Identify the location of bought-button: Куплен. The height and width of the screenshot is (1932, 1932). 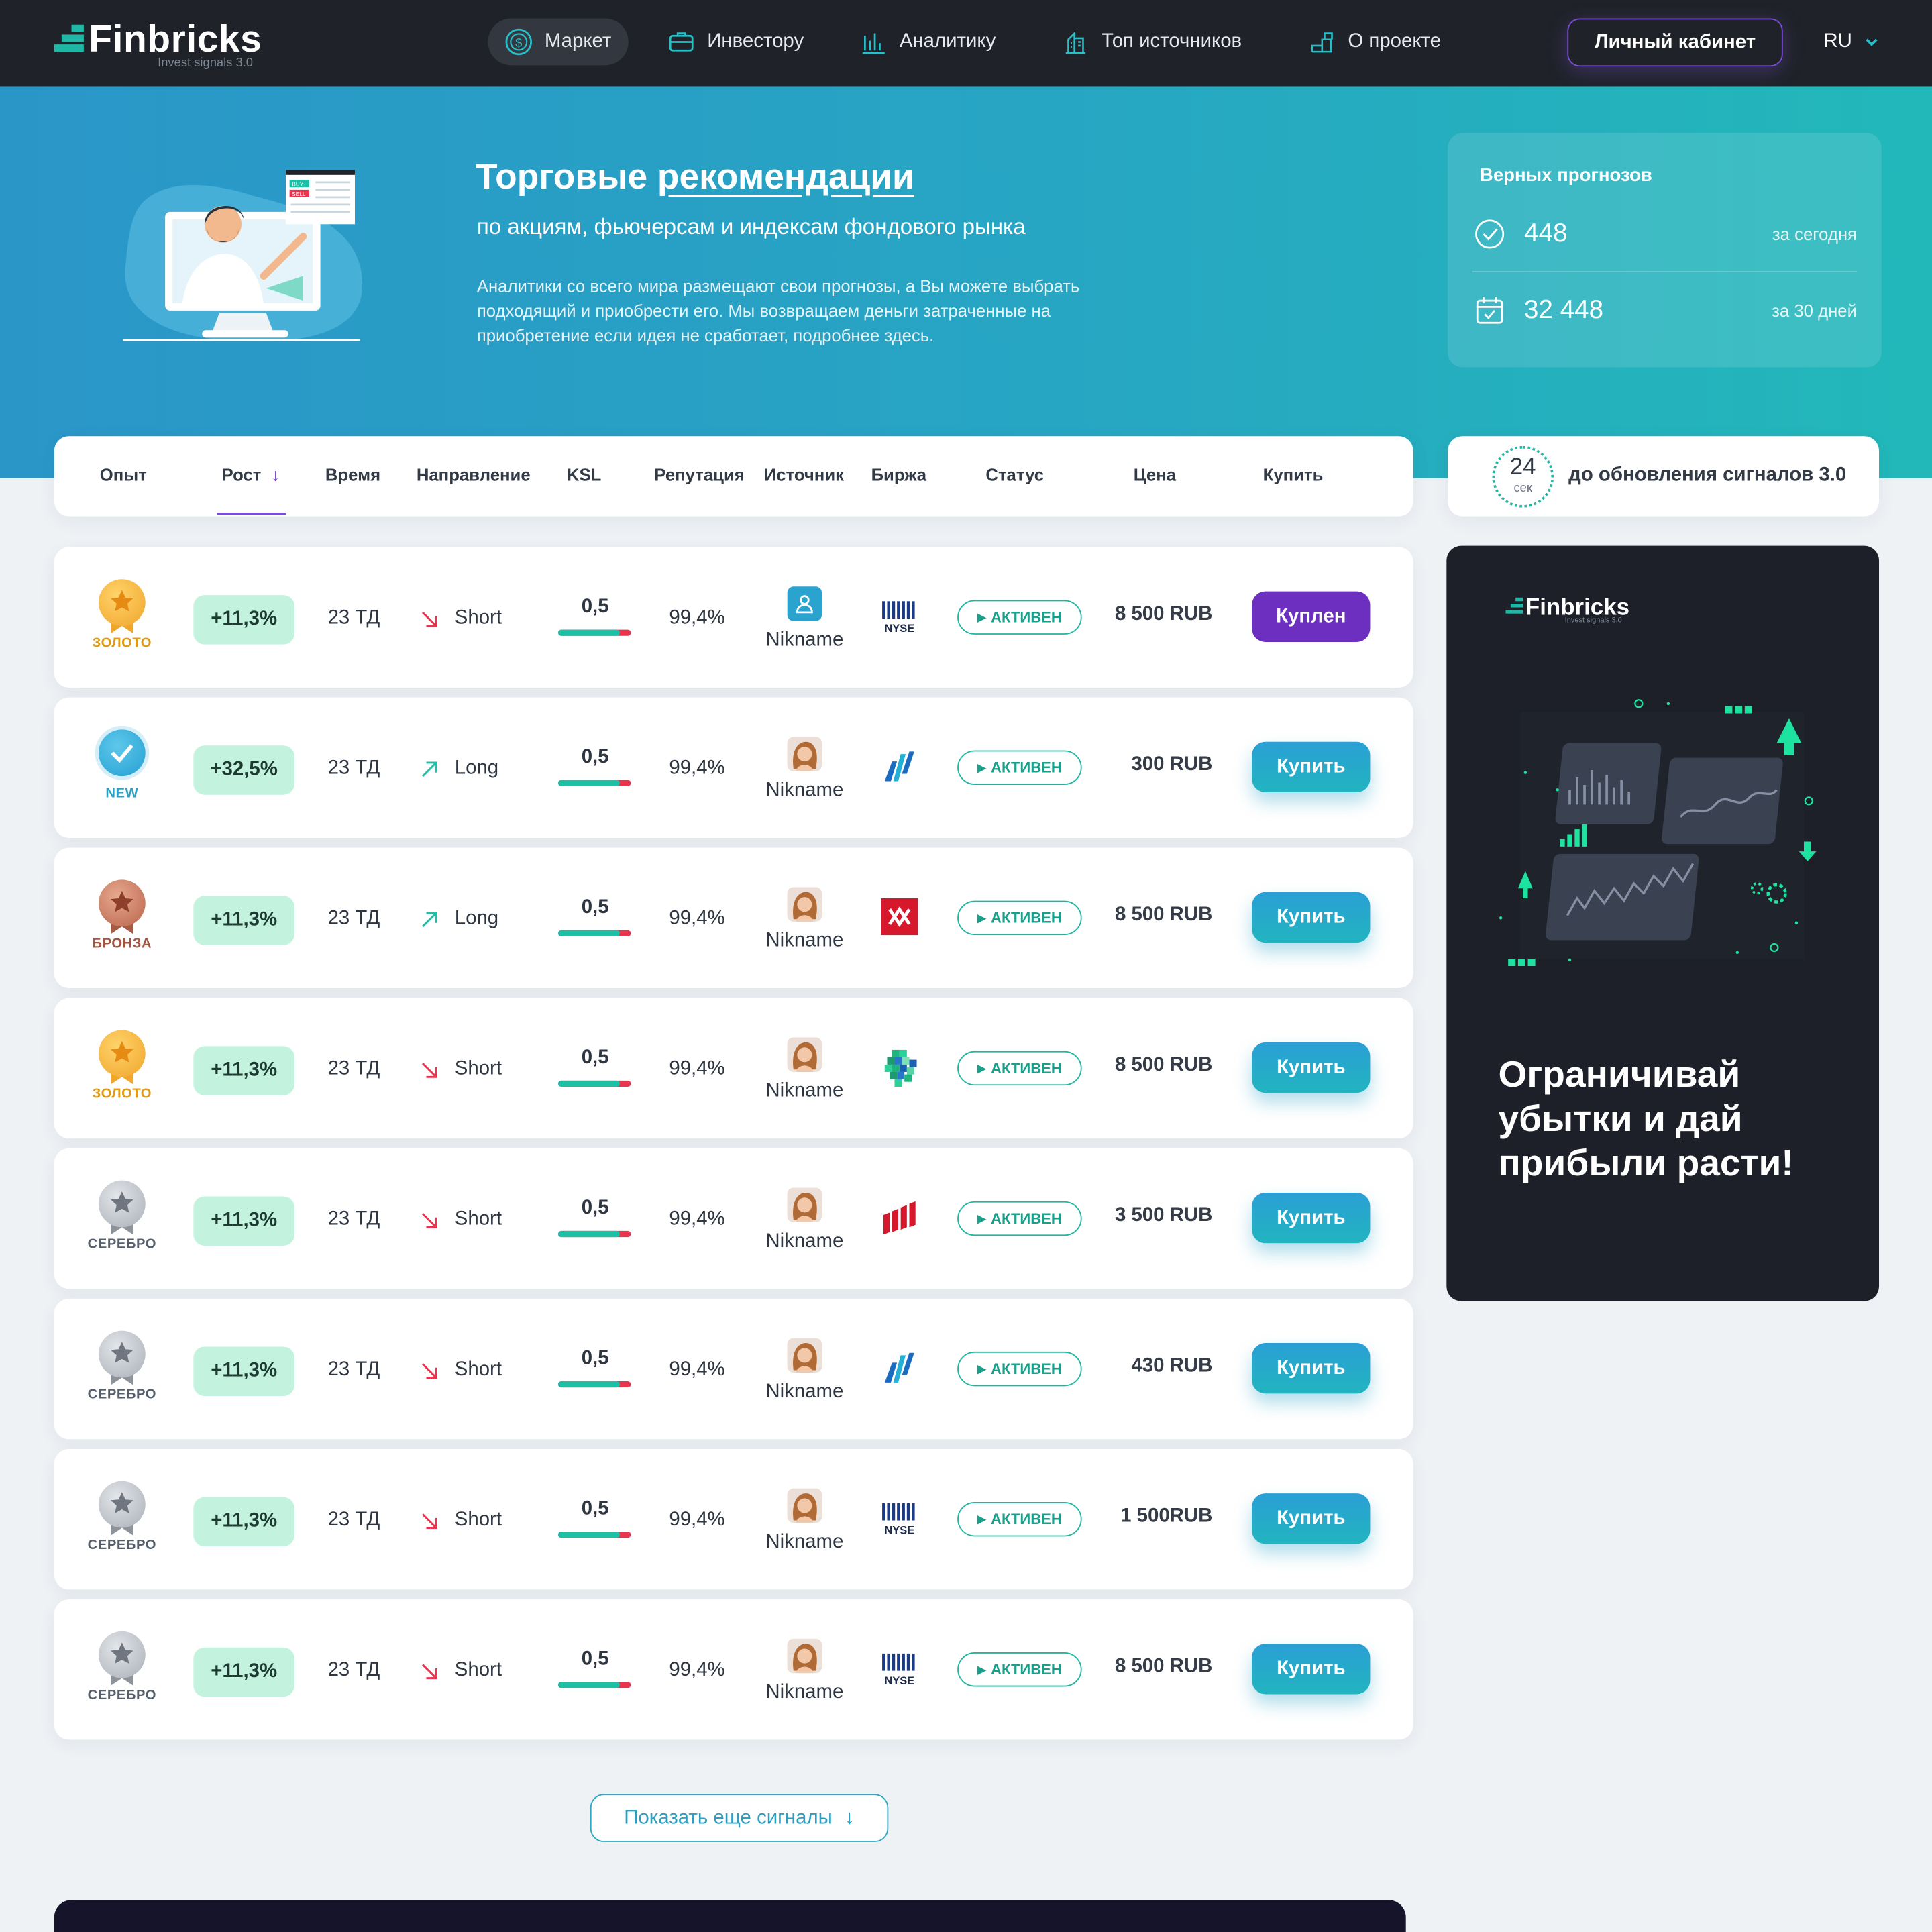
(1311, 616).